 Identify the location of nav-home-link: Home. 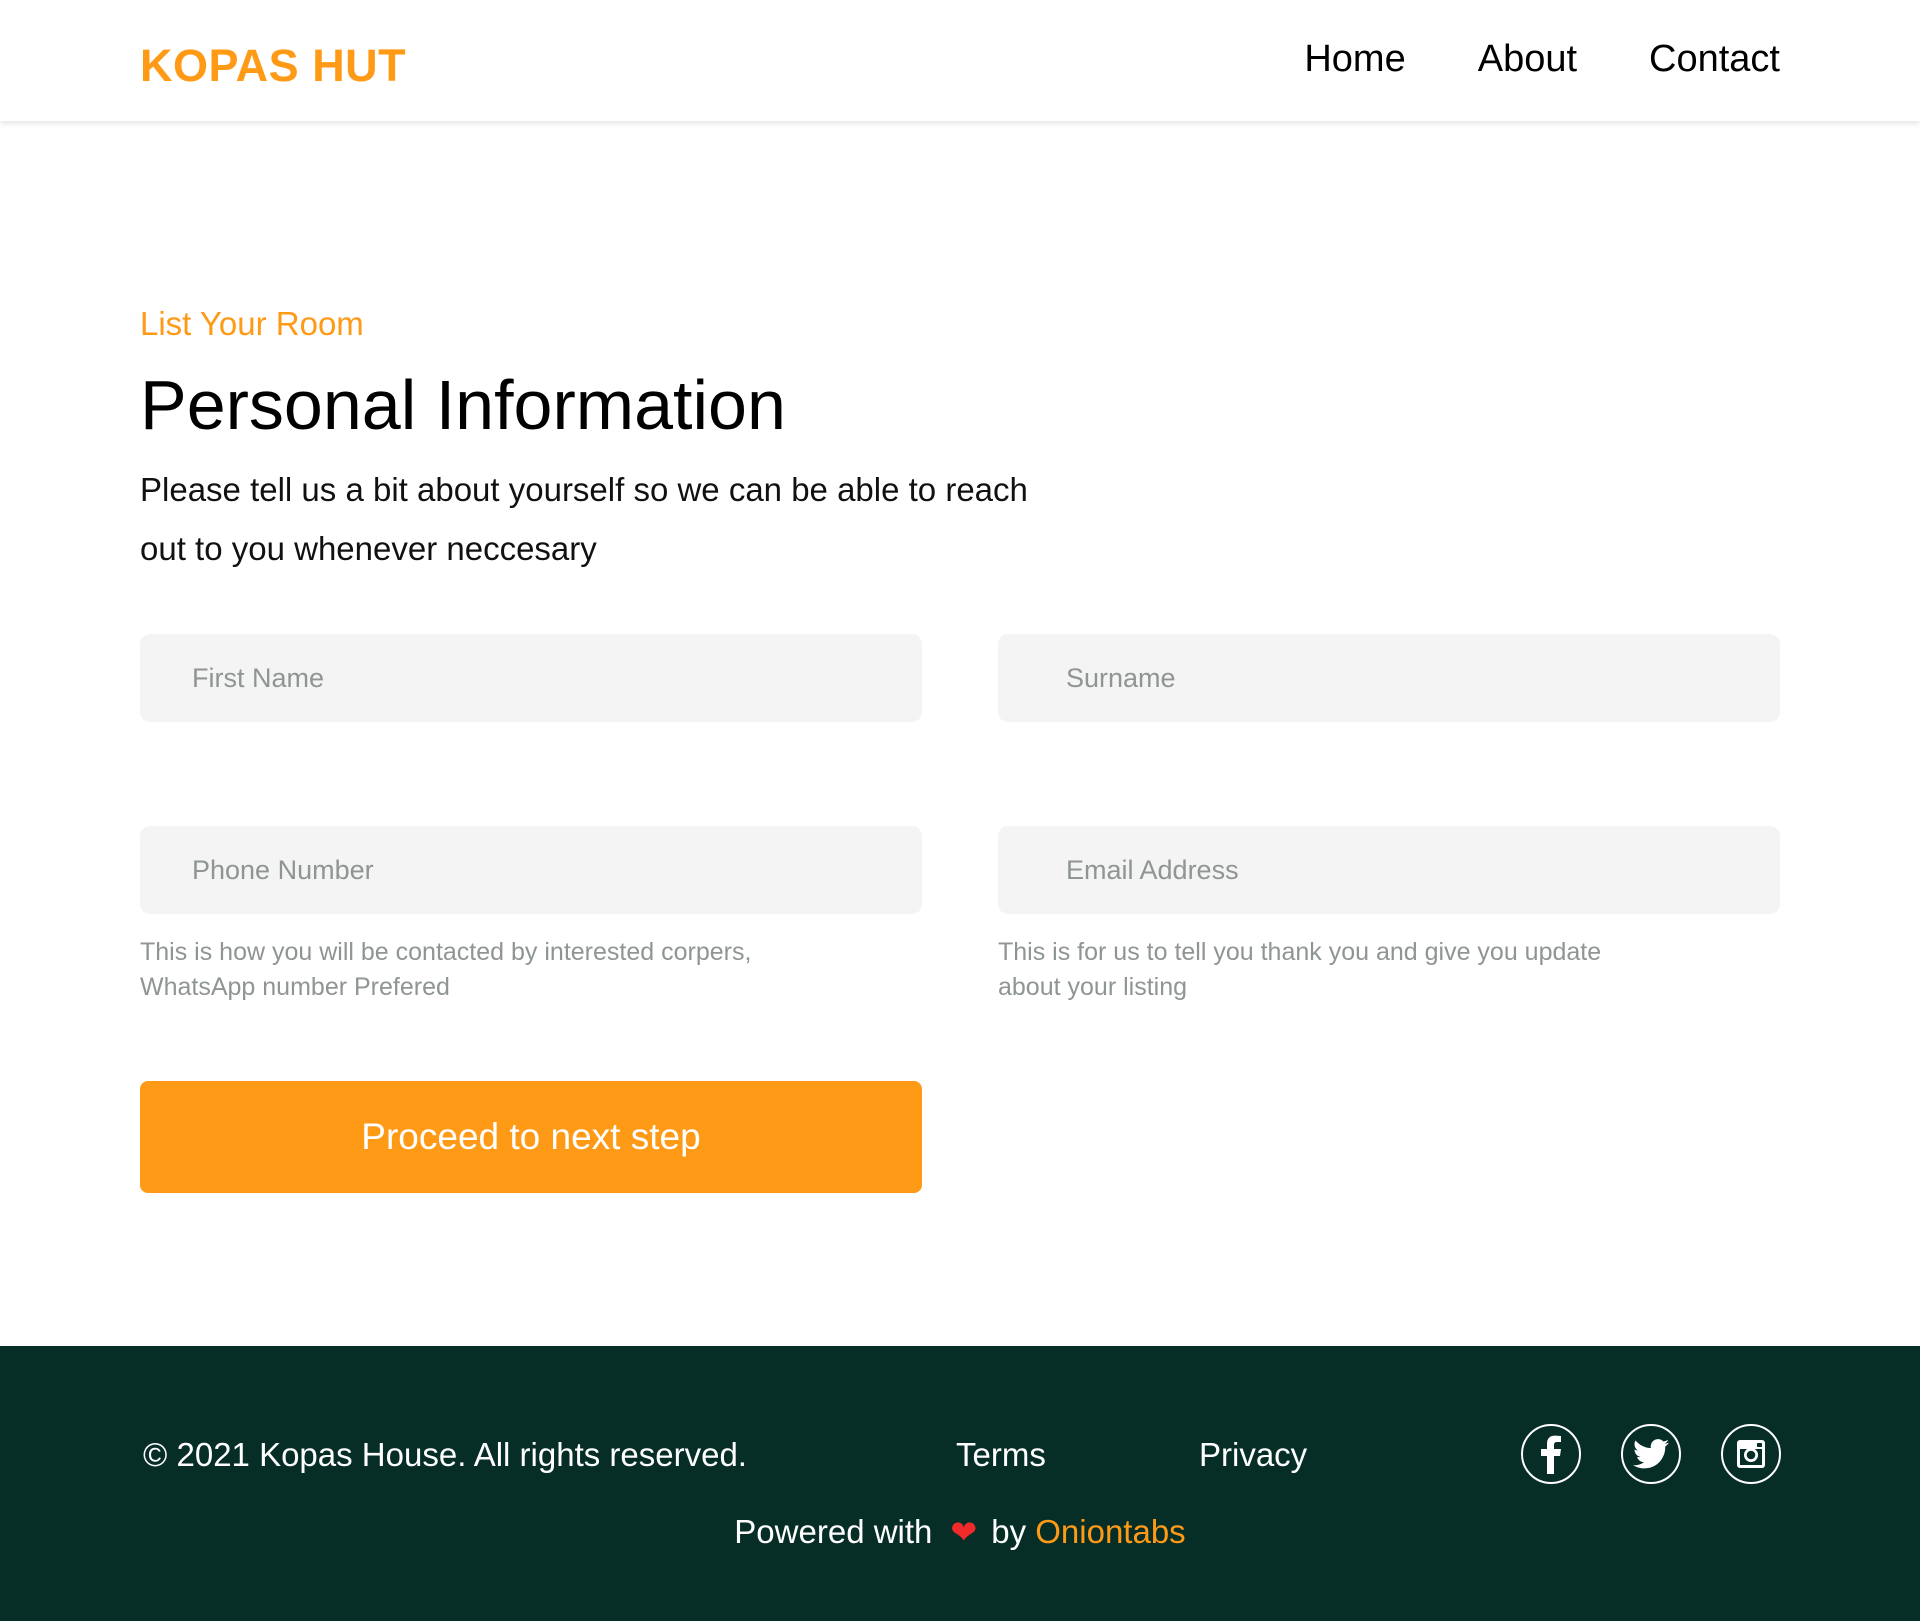
(1354, 59).